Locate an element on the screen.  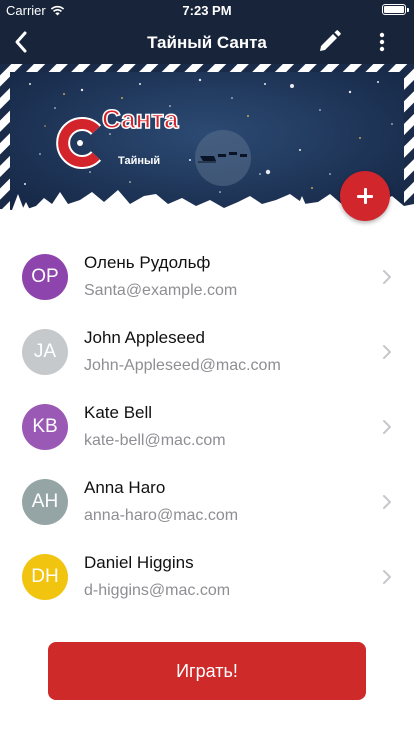
contact-name: Anna Haro is located at coordinates (125, 487).